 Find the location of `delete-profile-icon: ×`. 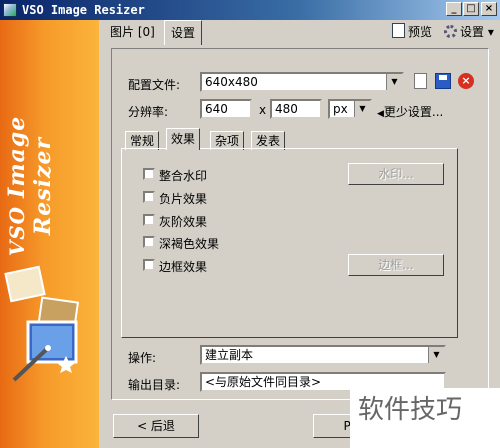

delete-profile-icon: × is located at coordinates (466, 81).